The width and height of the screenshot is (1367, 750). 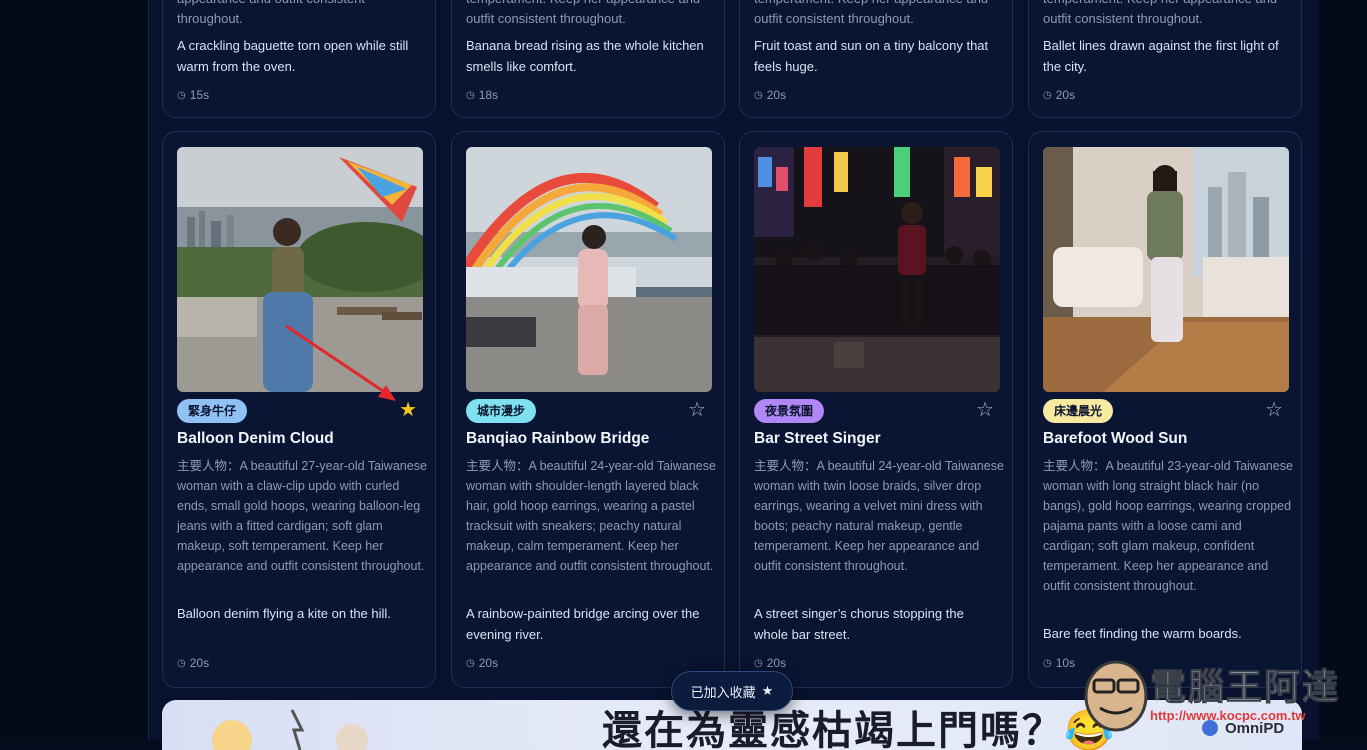 I want to click on duration: ◷ 10s, so click(x=1059, y=663).